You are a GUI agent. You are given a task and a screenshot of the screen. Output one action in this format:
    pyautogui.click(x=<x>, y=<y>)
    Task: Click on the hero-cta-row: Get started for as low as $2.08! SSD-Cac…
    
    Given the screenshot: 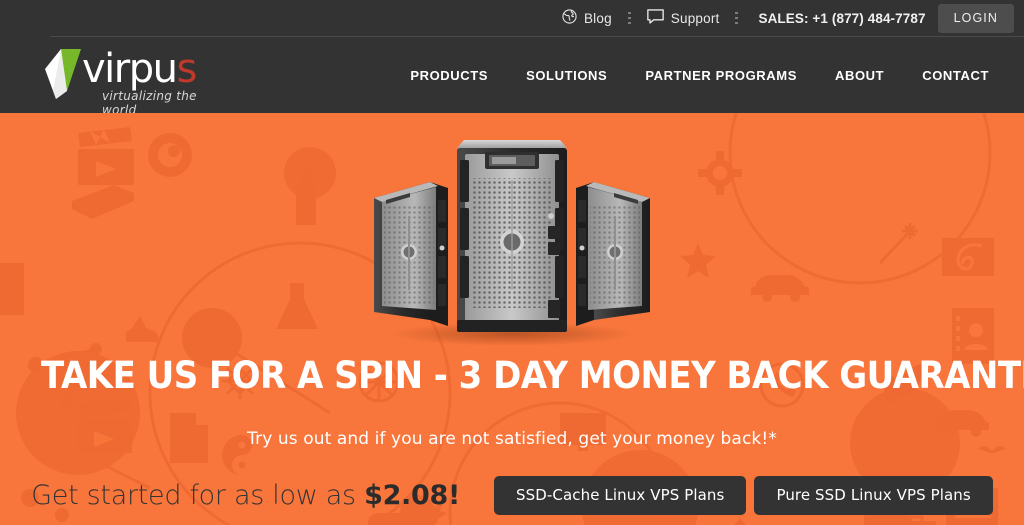 What is the action you would take?
    pyautogui.click(x=512, y=495)
    